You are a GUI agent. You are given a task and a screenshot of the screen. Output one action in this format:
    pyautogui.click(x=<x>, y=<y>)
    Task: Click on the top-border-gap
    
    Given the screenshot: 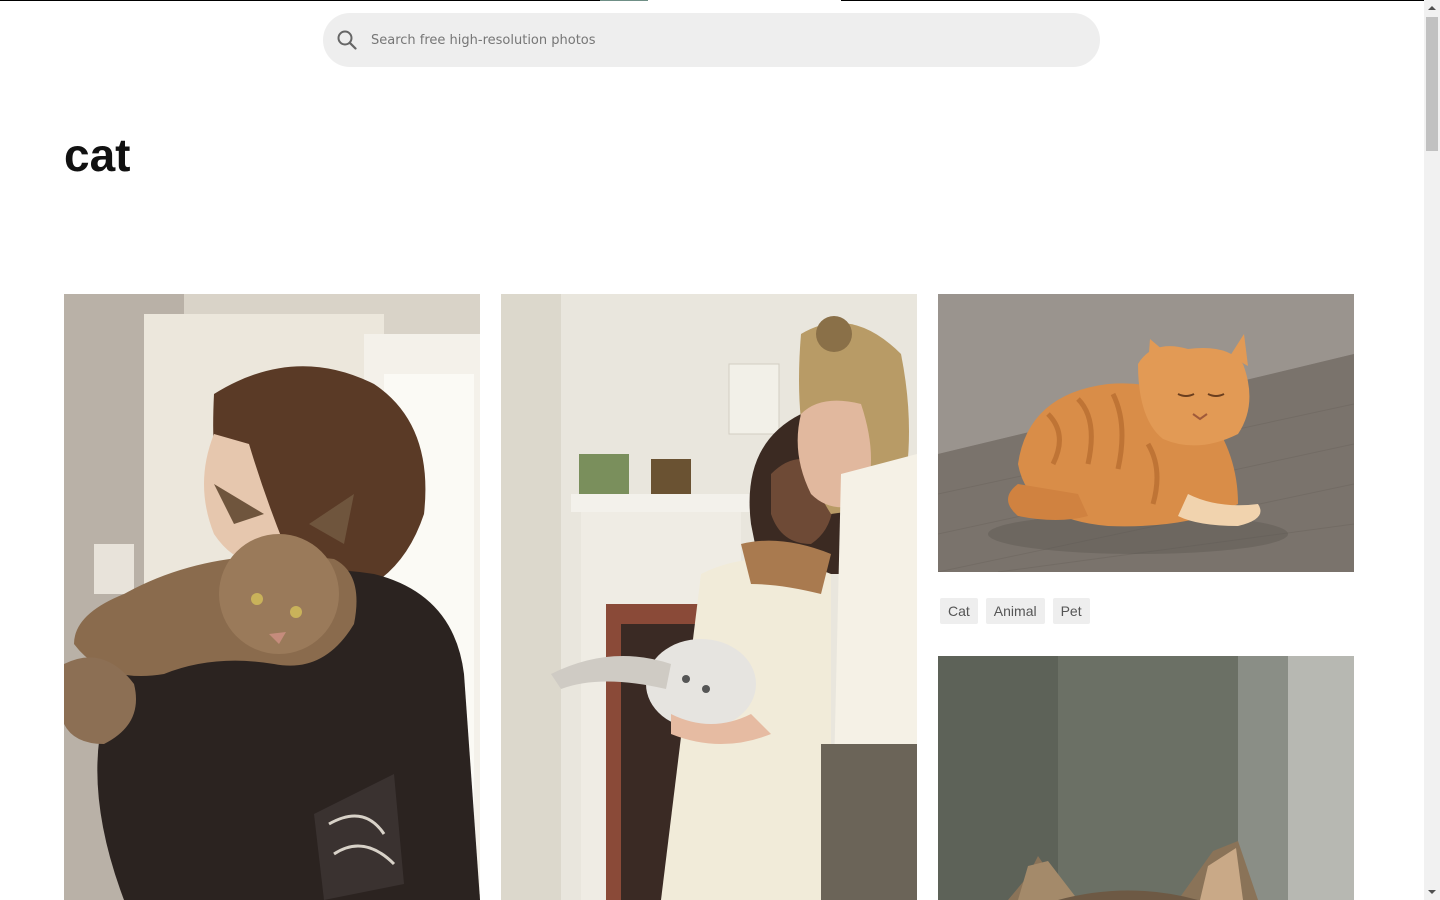 What is the action you would take?
    pyautogui.click(x=744, y=0)
    